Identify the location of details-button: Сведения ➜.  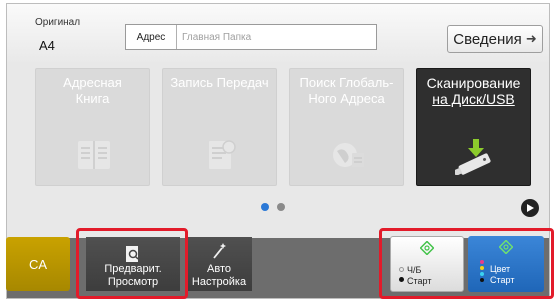
(495, 39).